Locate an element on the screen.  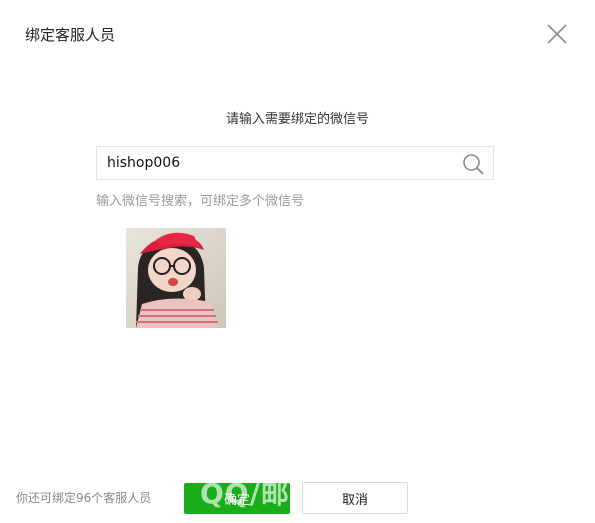
search-icon is located at coordinates (473, 164).